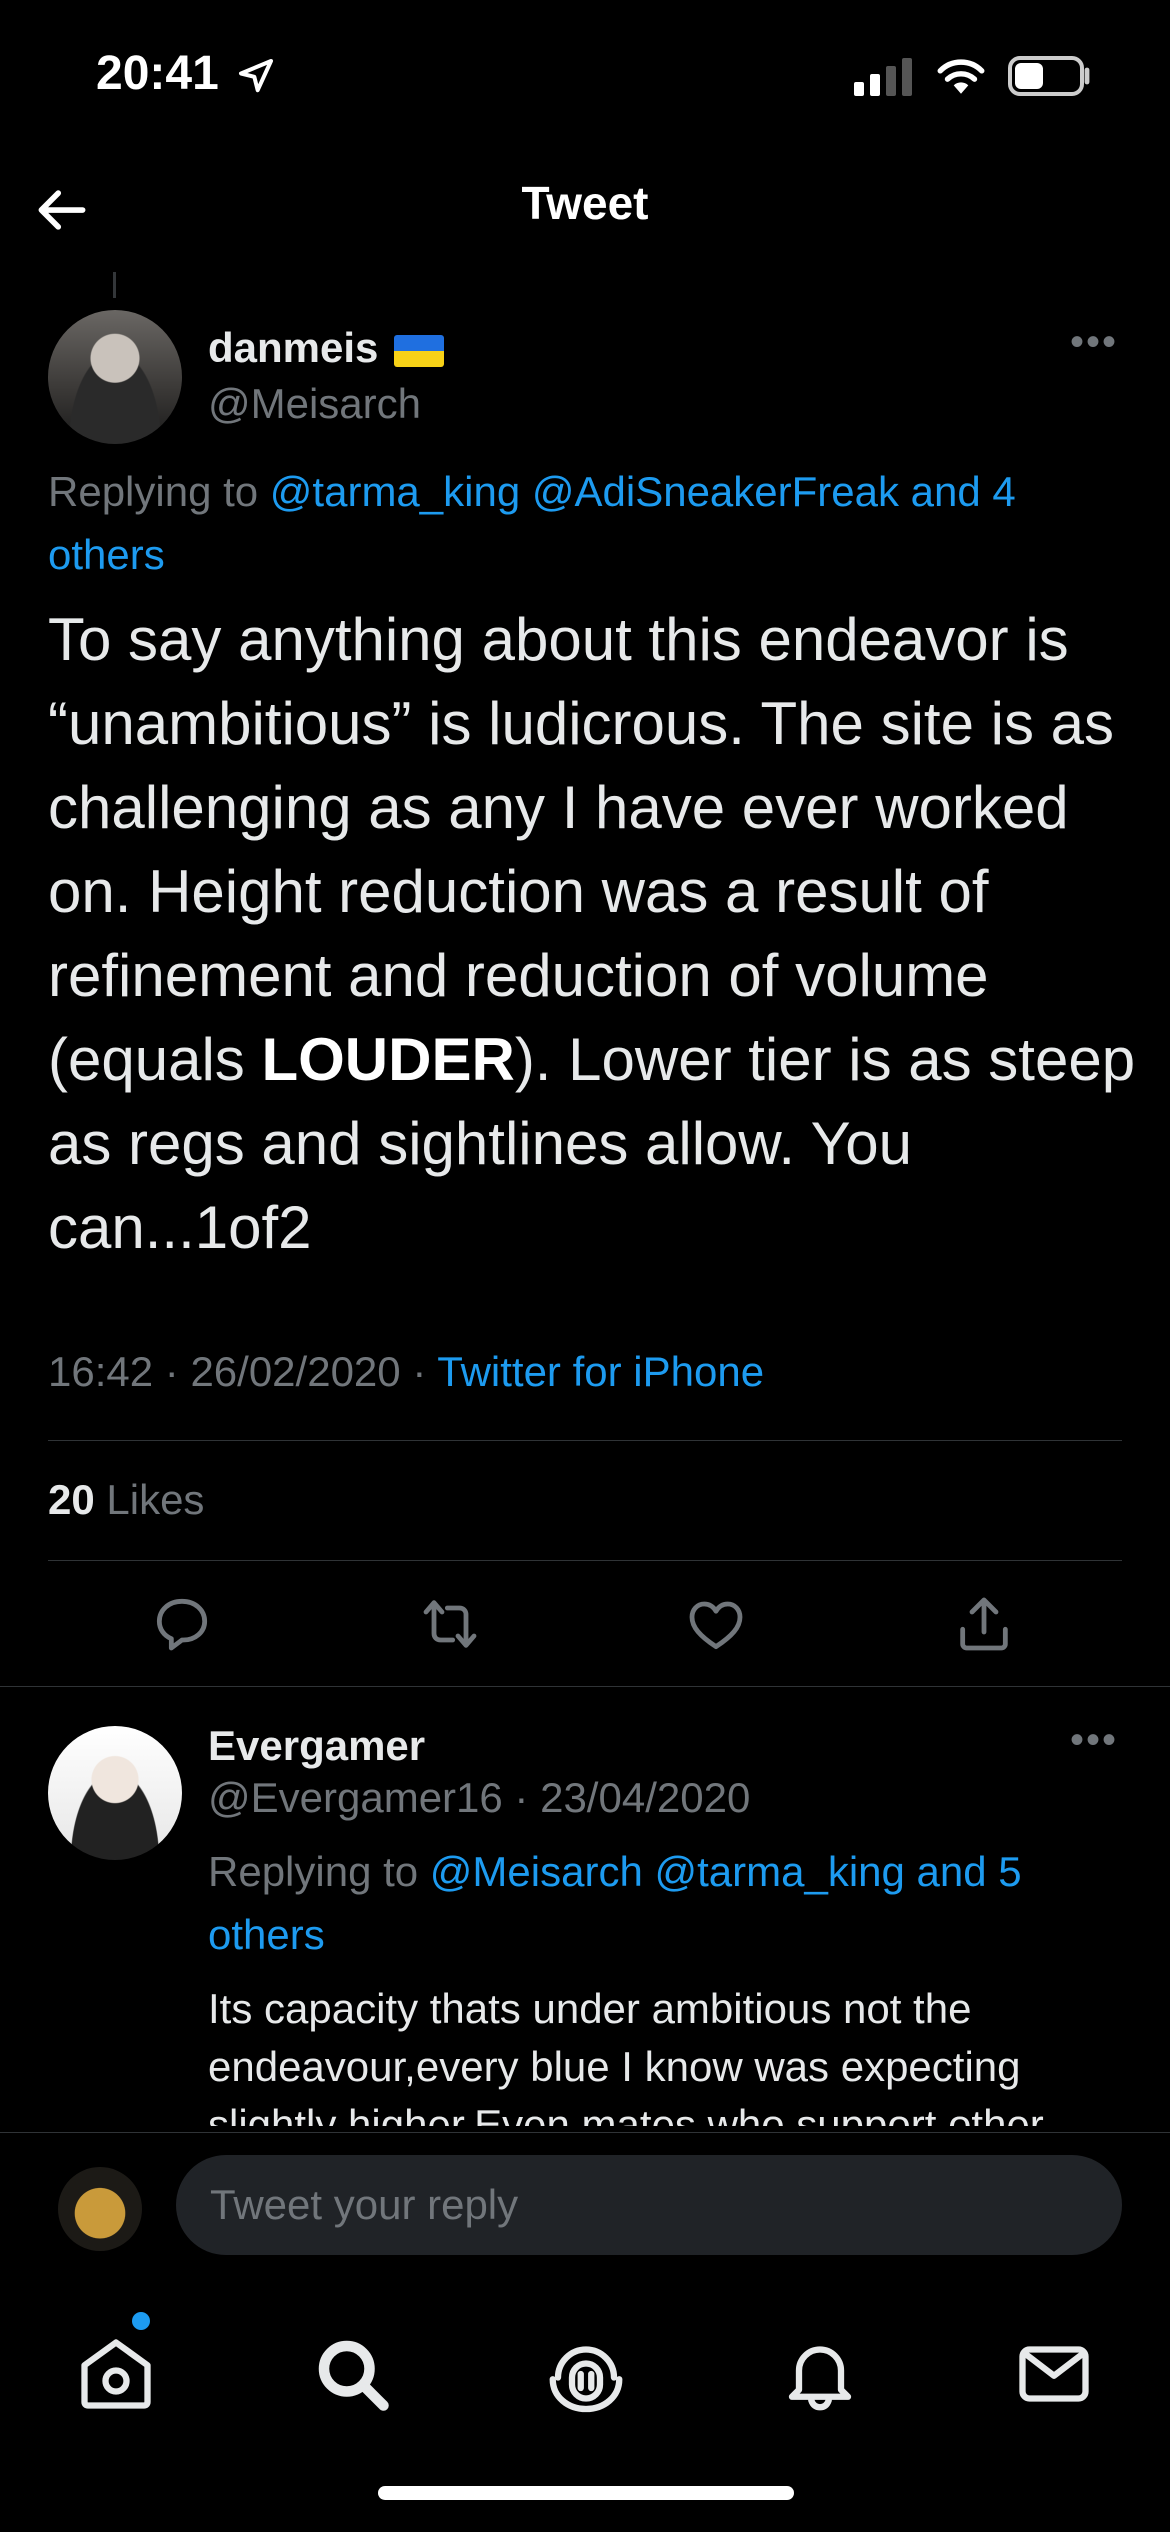  Describe the element at coordinates (984, 1624) in the screenshot. I see `share-icon` at that location.